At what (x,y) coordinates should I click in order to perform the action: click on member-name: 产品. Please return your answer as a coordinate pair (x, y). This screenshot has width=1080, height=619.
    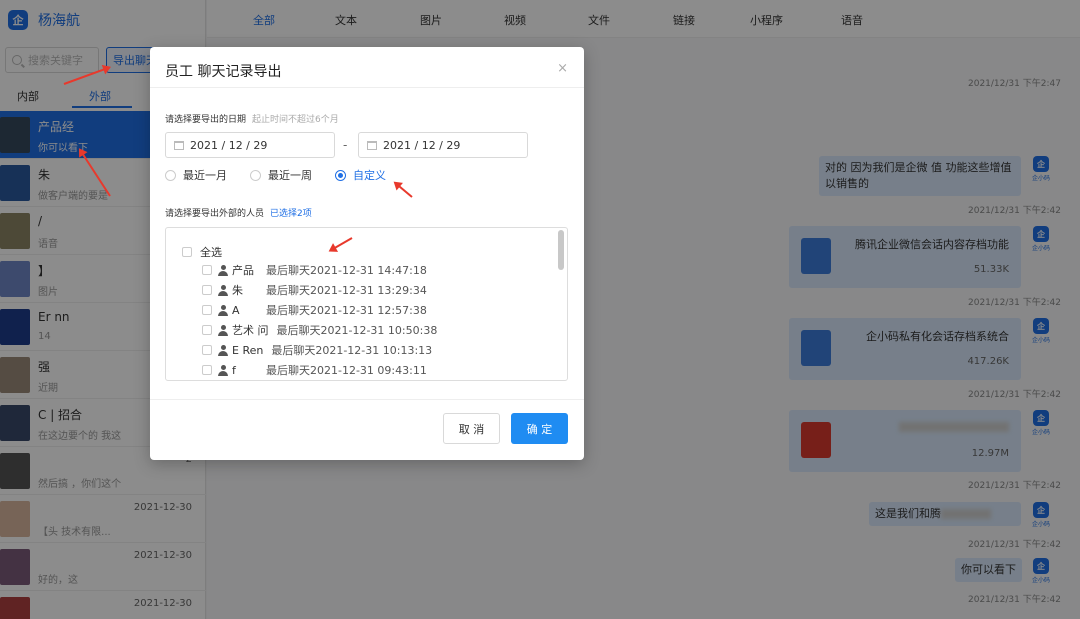
    Looking at the image, I should click on (243, 270).